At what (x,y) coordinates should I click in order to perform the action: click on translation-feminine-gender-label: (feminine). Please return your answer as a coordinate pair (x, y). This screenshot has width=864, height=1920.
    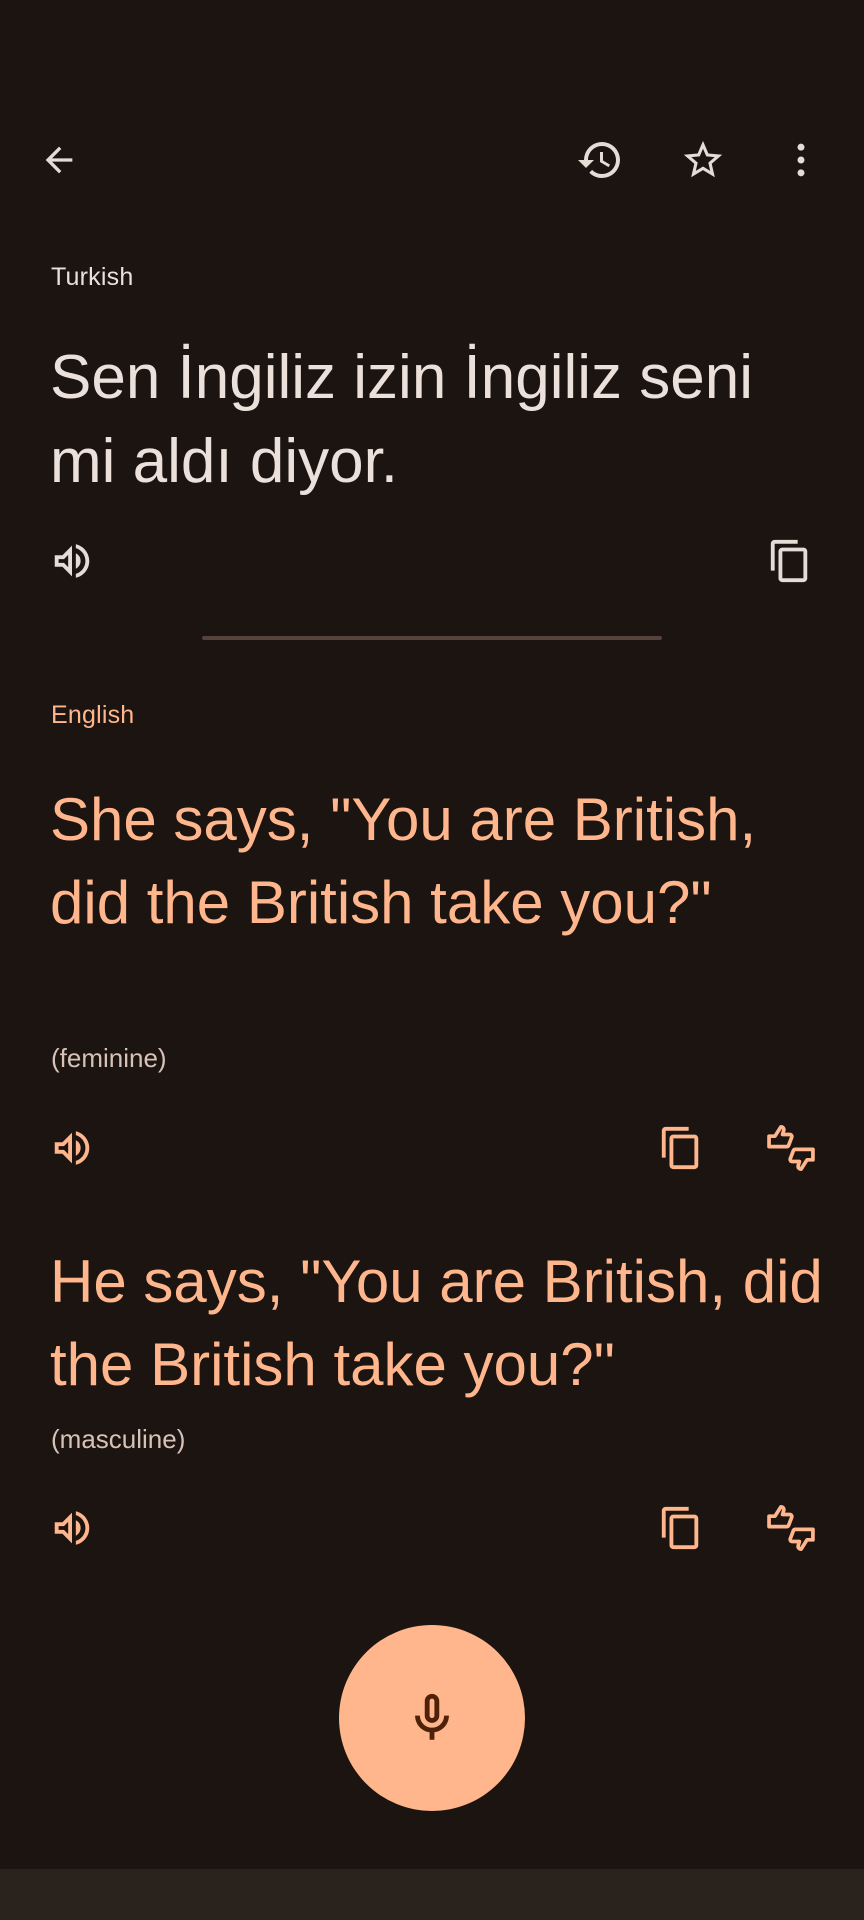
    Looking at the image, I should click on (109, 1058).